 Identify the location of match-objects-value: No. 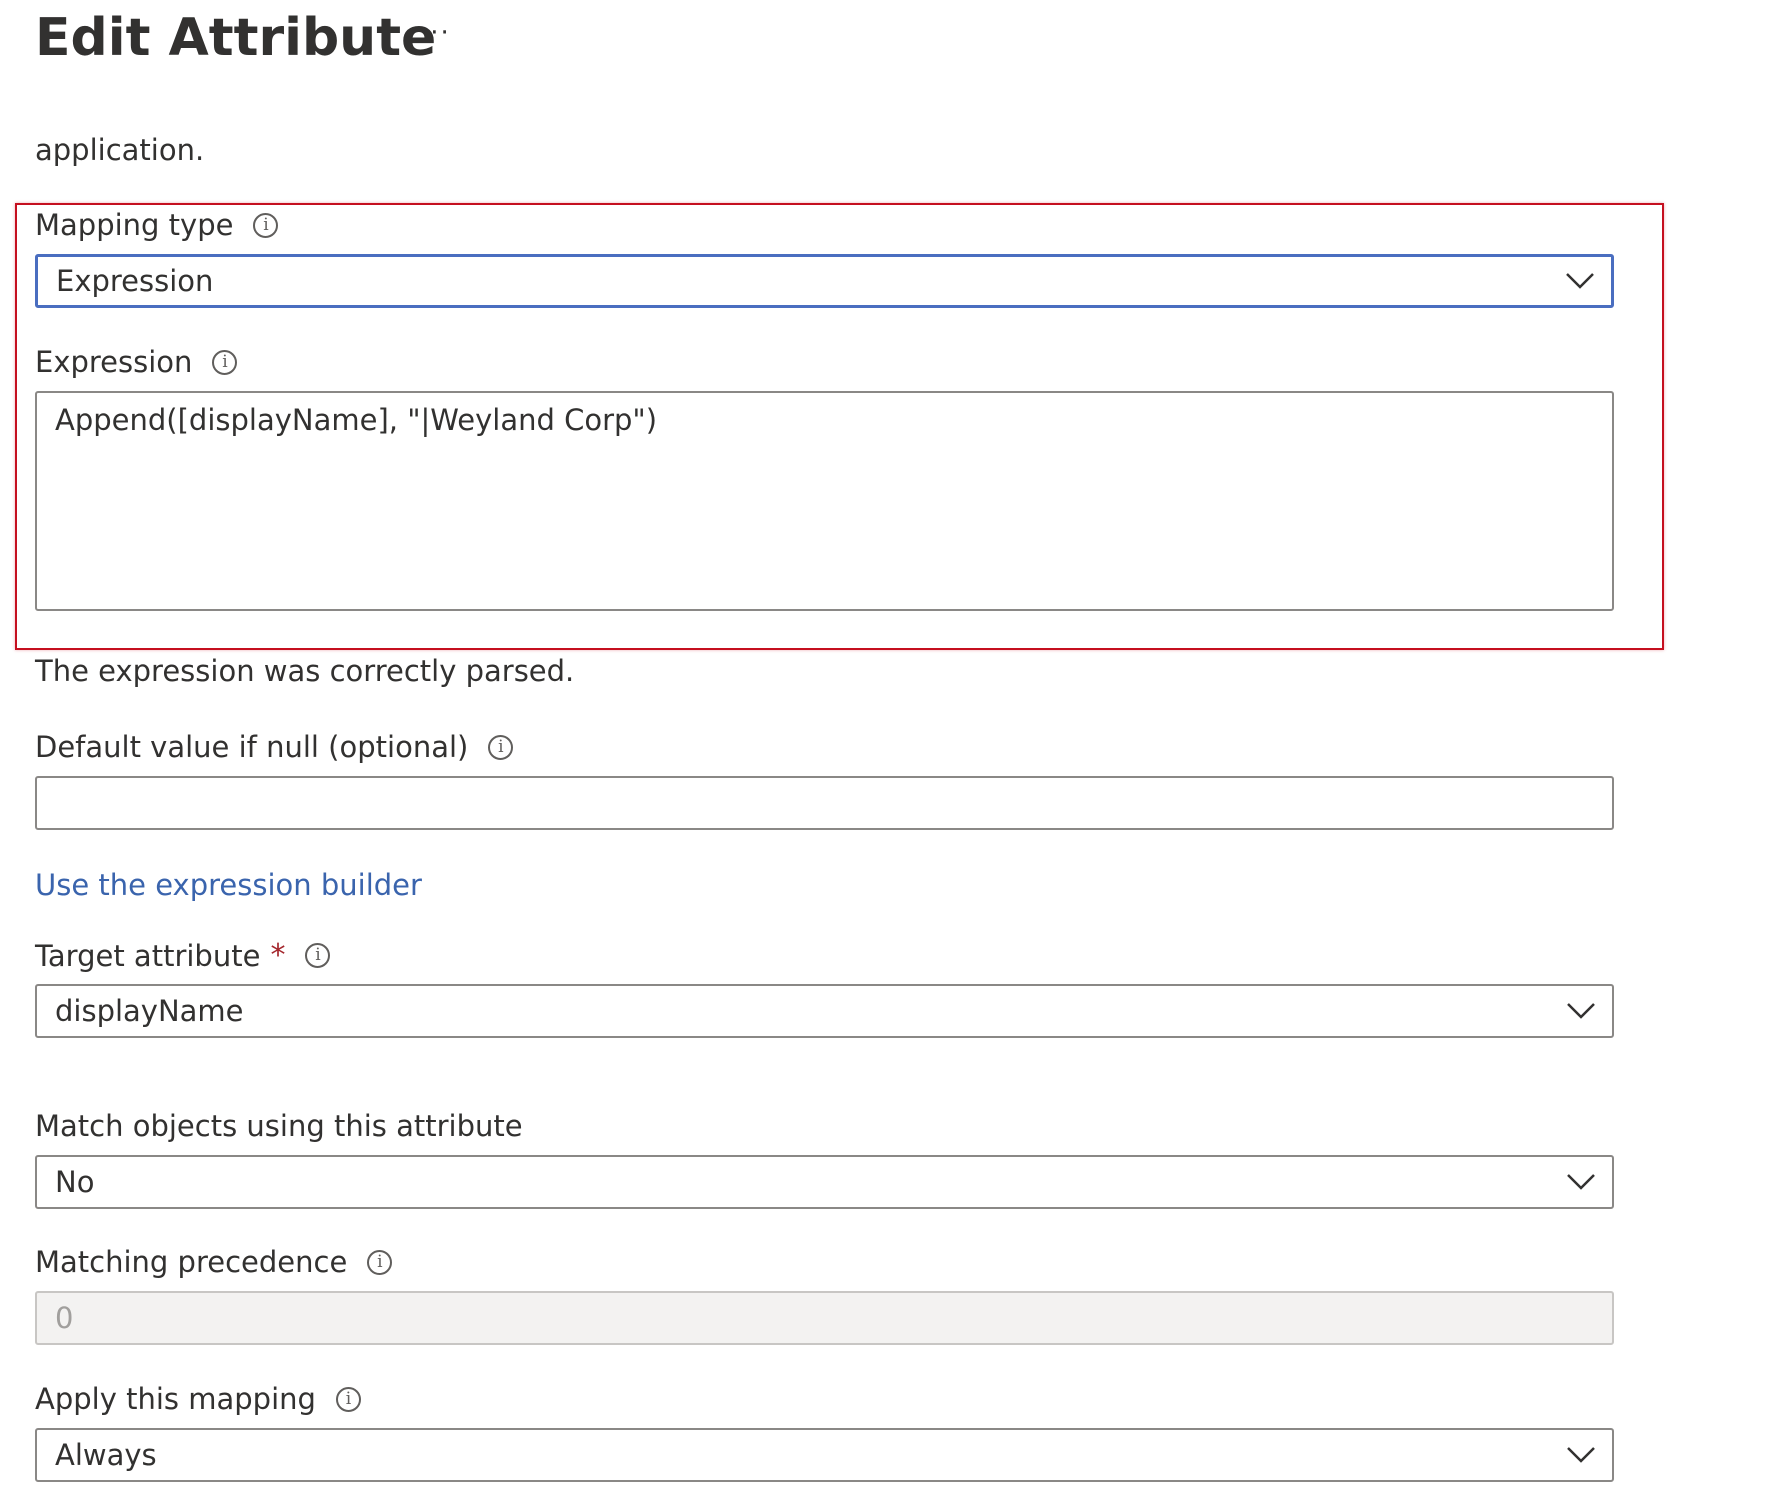
(75, 1182).